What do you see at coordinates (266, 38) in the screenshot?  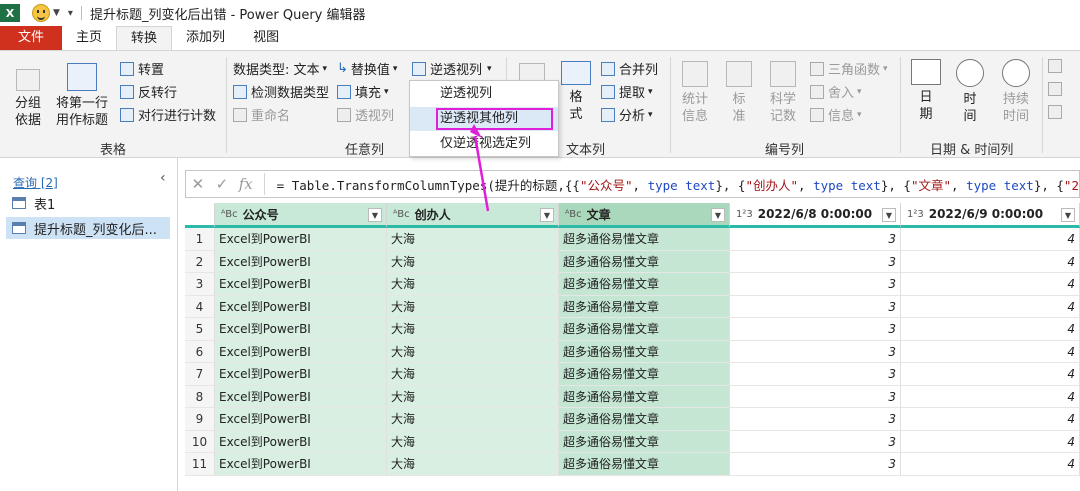 I see `tab-view: 视图` at bounding box center [266, 38].